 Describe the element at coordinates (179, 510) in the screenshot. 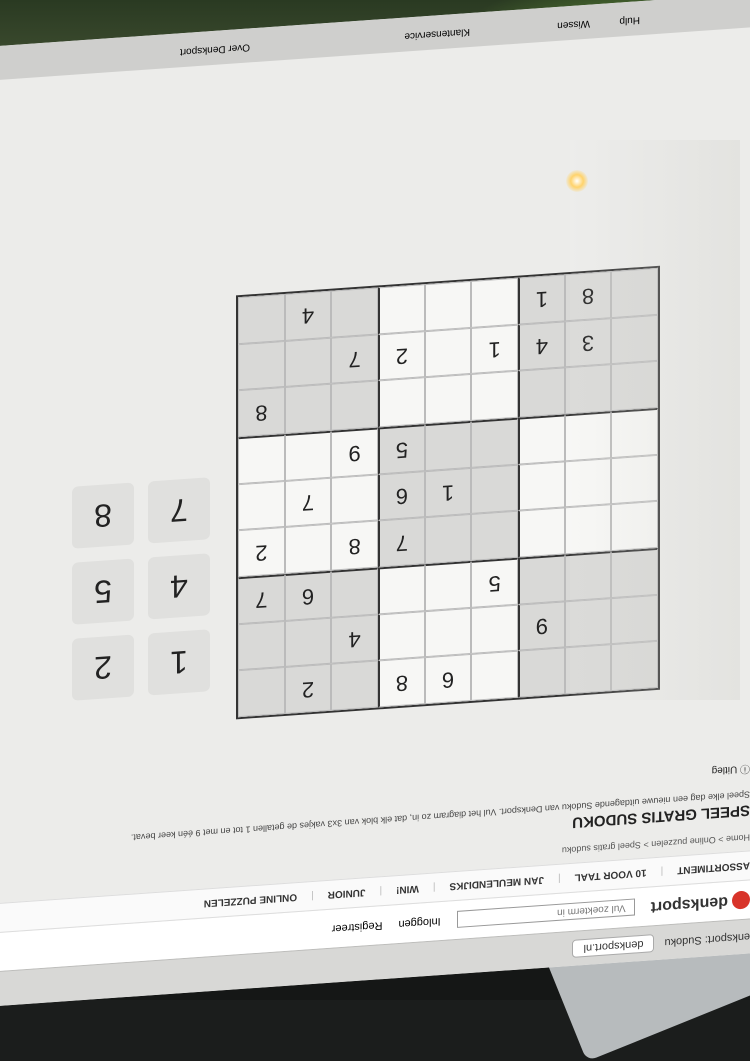

I see `numpad-key: 7` at that location.